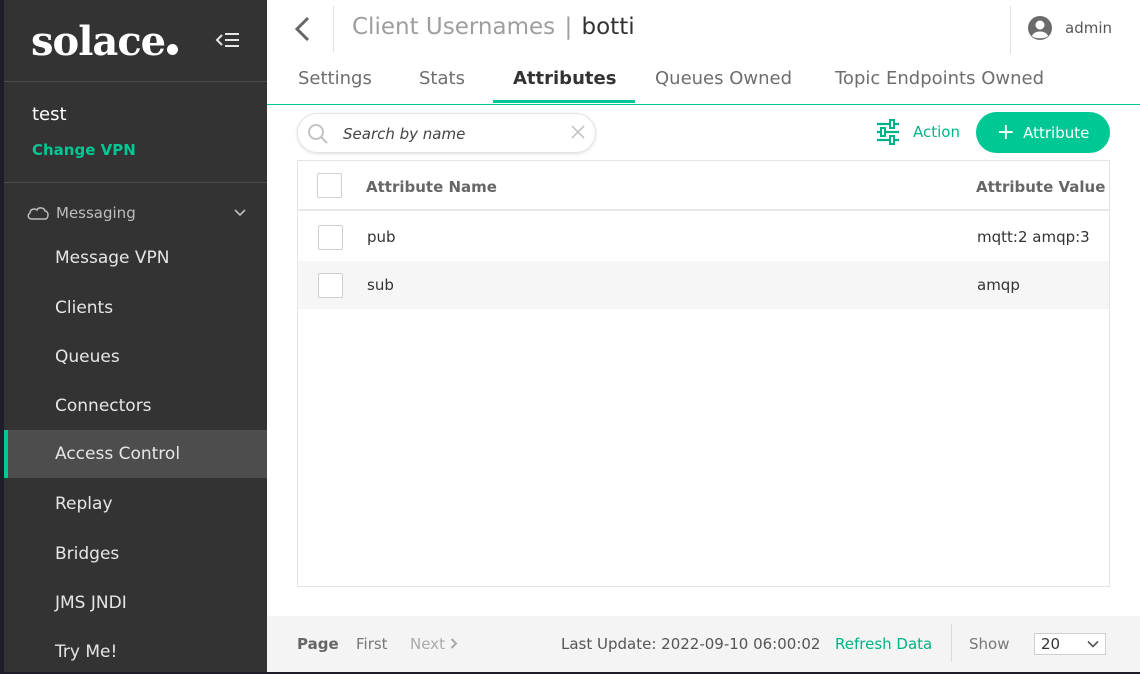 The height and width of the screenshot is (674, 1140). What do you see at coordinates (564, 101) in the screenshot?
I see `active-tab-indicator` at bounding box center [564, 101].